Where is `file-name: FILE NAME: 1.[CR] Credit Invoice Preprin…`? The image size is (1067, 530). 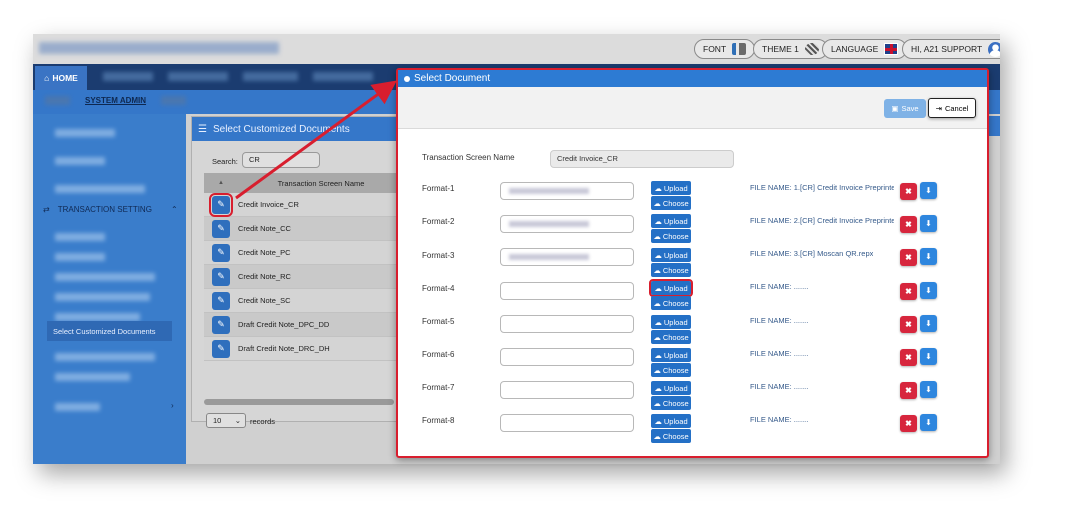
file-name: FILE NAME: 1.[CR] Credit Invoice Preprin… is located at coordinates (822, 187).